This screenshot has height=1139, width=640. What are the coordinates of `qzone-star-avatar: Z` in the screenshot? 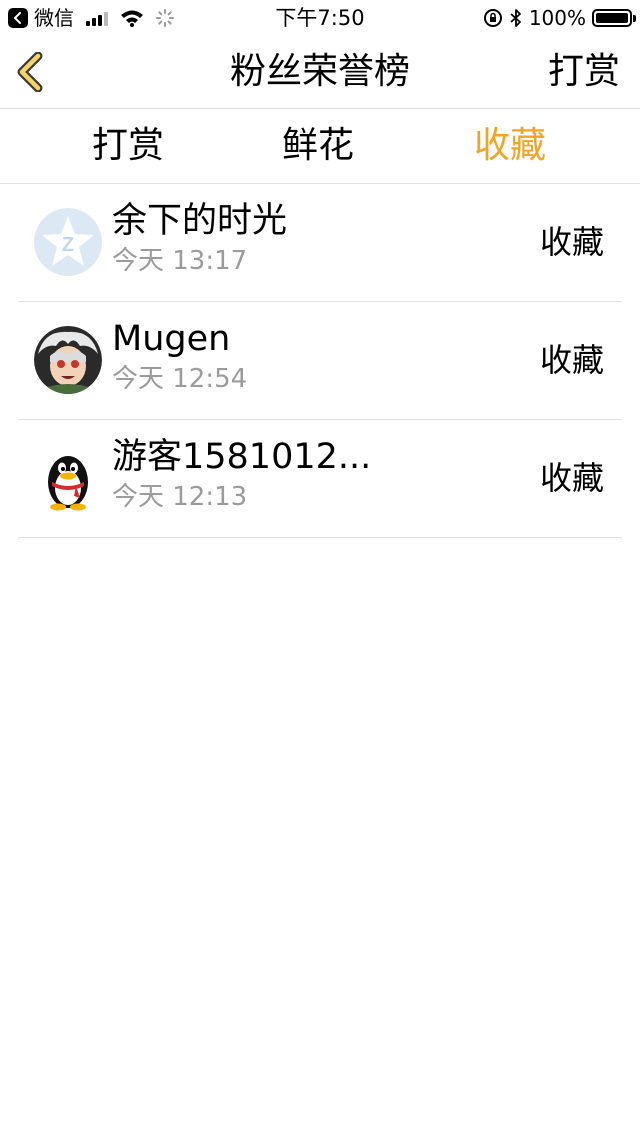 It's located at (68, 242).